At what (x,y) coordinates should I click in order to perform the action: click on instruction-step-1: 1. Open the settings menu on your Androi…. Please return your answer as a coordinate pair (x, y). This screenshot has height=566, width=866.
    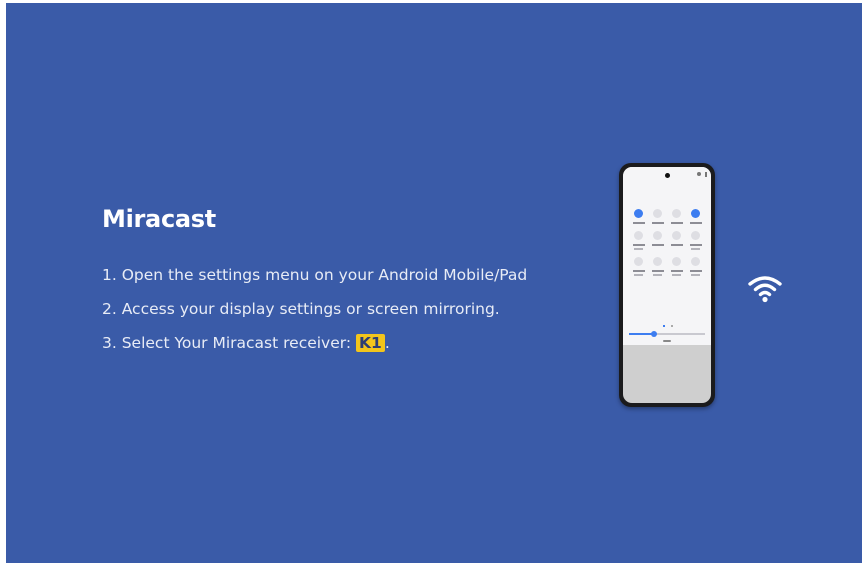
    Looking at the image, I should click on (315, 275).